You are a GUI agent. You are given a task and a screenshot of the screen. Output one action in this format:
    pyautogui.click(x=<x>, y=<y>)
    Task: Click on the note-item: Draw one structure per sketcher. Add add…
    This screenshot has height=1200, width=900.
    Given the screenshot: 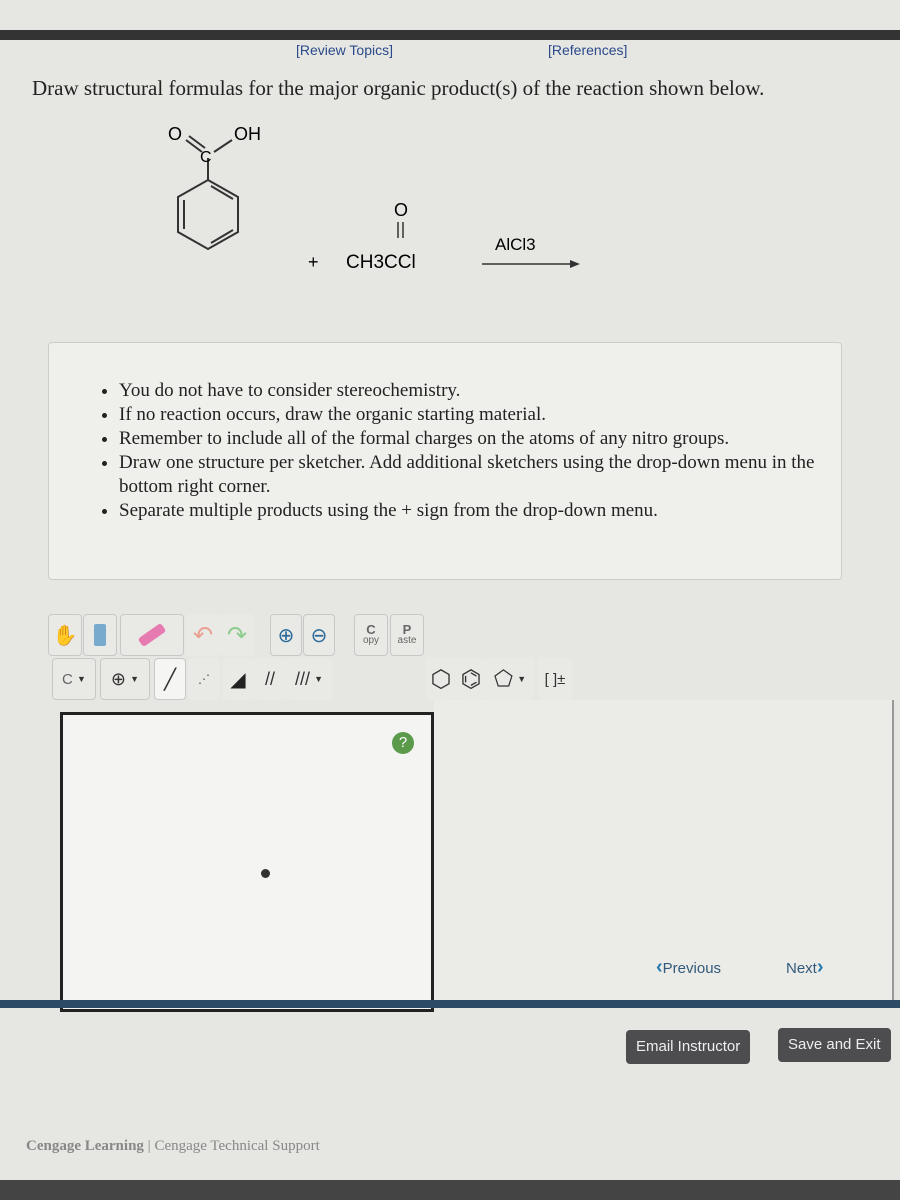 What is the action you would take?
    pyautogui.click(x=470, y=475)
    